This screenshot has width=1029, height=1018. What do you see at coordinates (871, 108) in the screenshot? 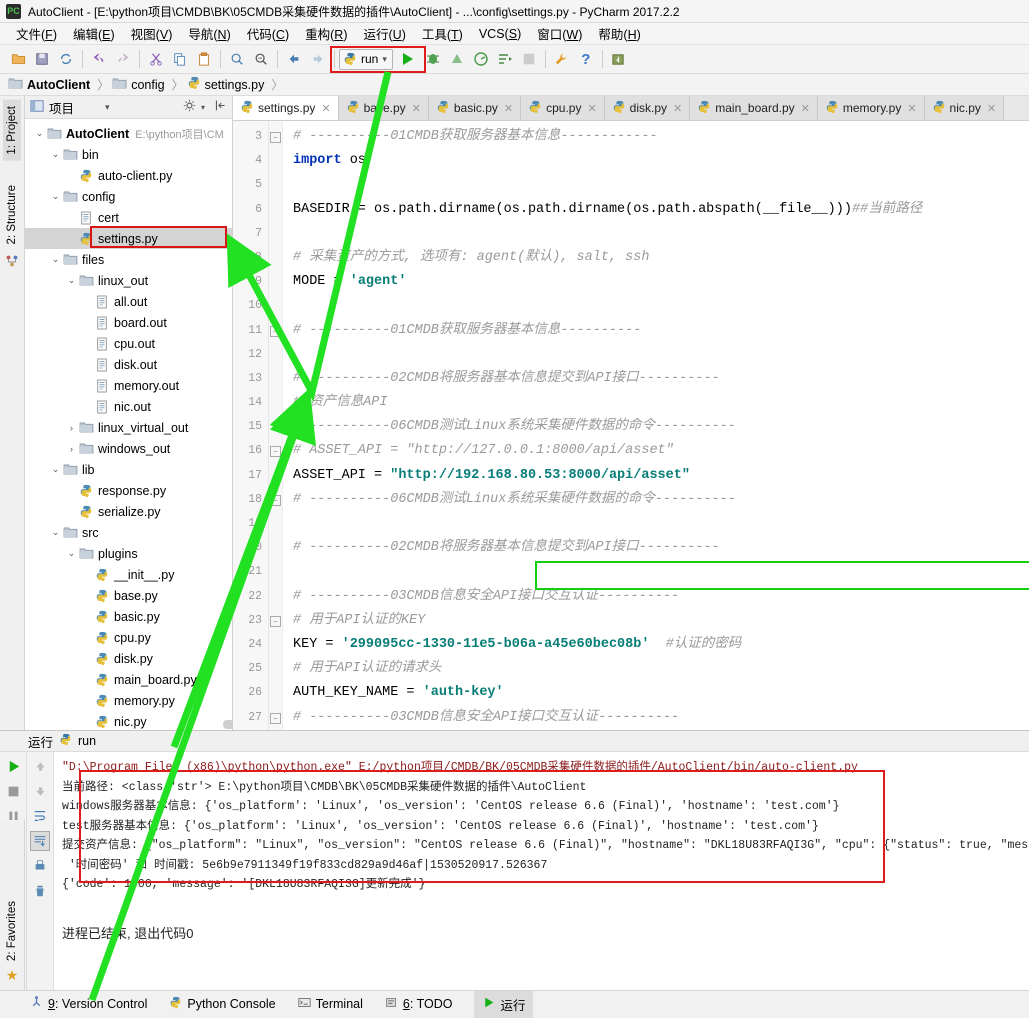
I see `editor-tab-memory-py: memory.py ✕` at bounding box center [871, 108].